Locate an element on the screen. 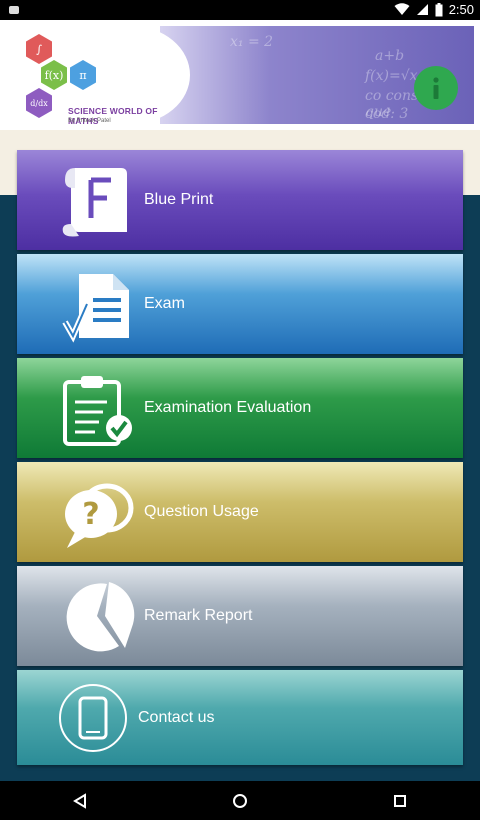 This screenshot has height=820, width=480. back-button is located at coordinates (80, 801).